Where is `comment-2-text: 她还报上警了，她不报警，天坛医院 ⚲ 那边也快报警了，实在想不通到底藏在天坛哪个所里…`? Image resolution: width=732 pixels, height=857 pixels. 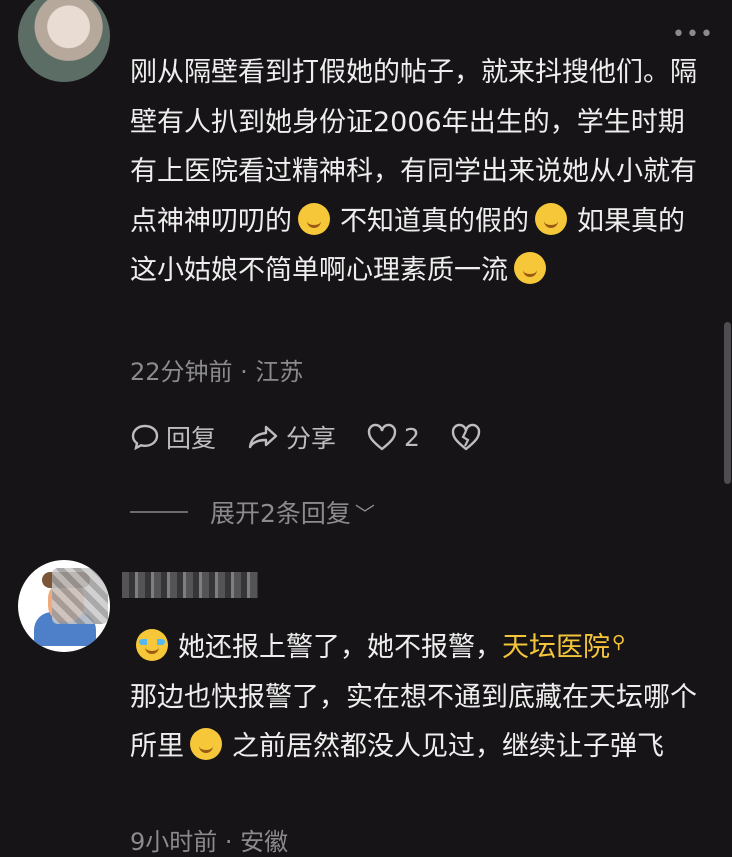
comment-2-text: 她还报上警了，她不报警，天坛医院 ⚲ 那边也快报警了，实在想不通到底藏在天坛哪个所里… is located at coordinates (415, 695).